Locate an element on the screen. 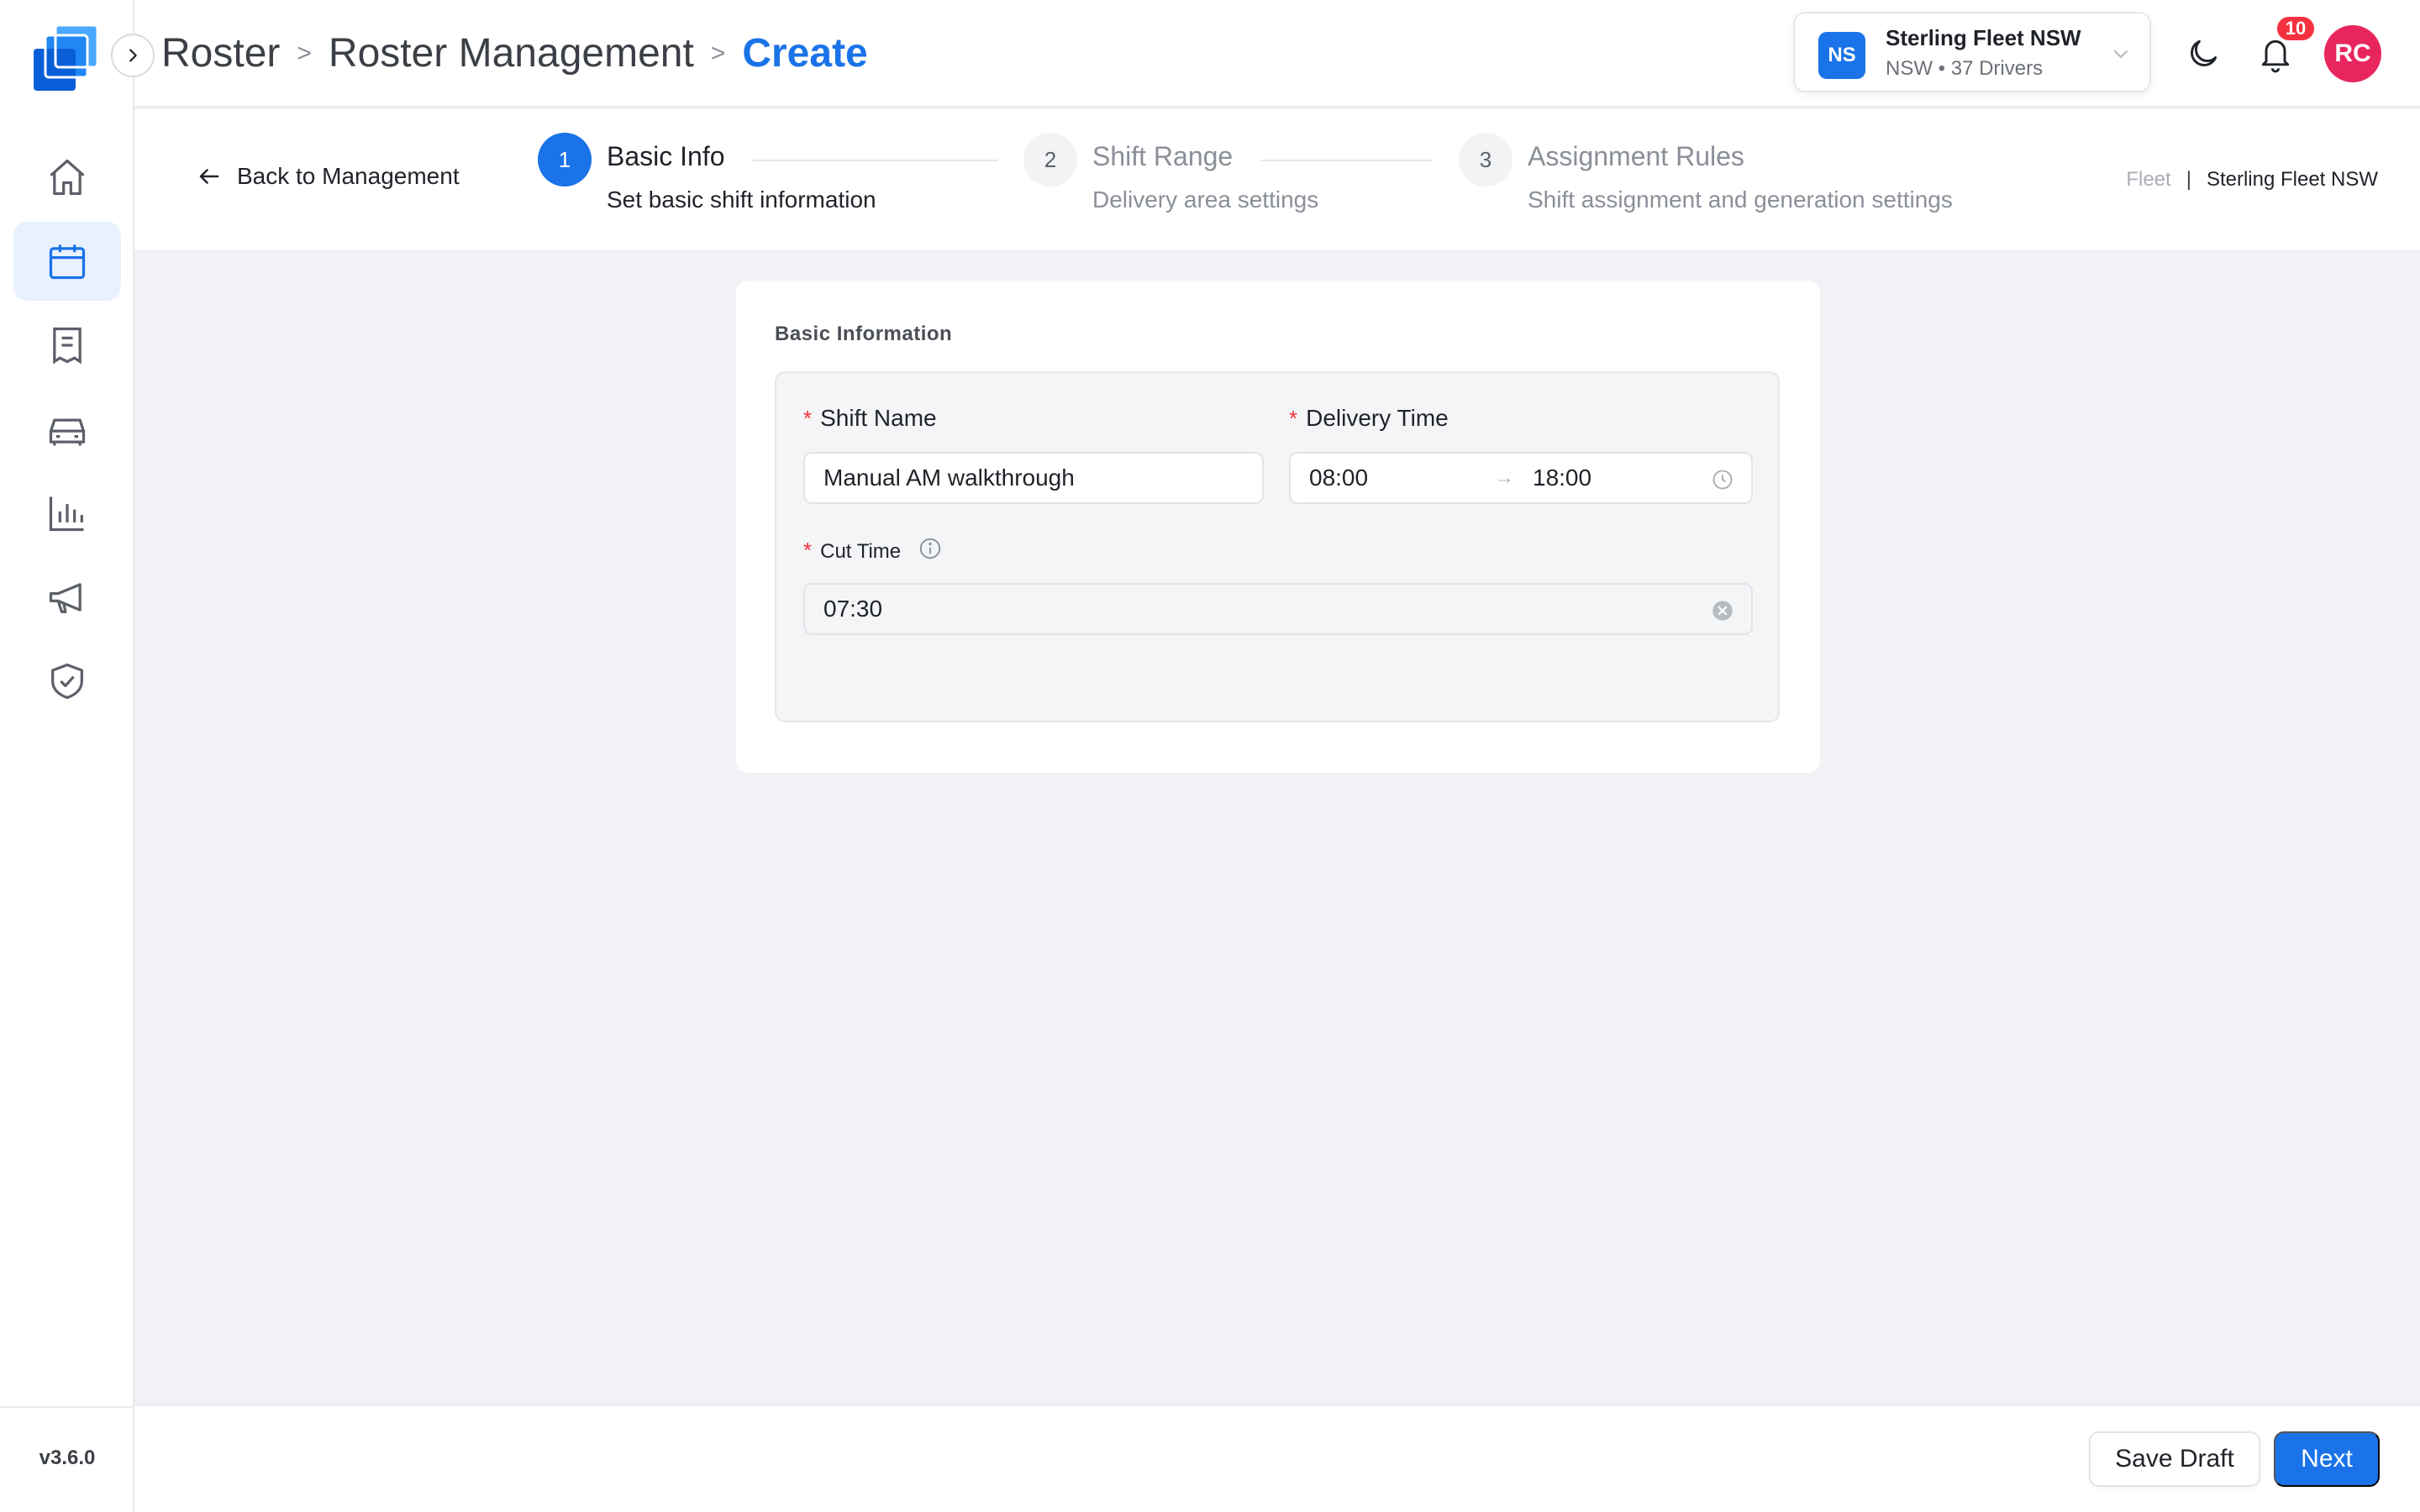 The width and height of the screenshot is (2420, 1512). fleet-context-value: Sterling Fleet NSW is located at coordinates (2292, 179).